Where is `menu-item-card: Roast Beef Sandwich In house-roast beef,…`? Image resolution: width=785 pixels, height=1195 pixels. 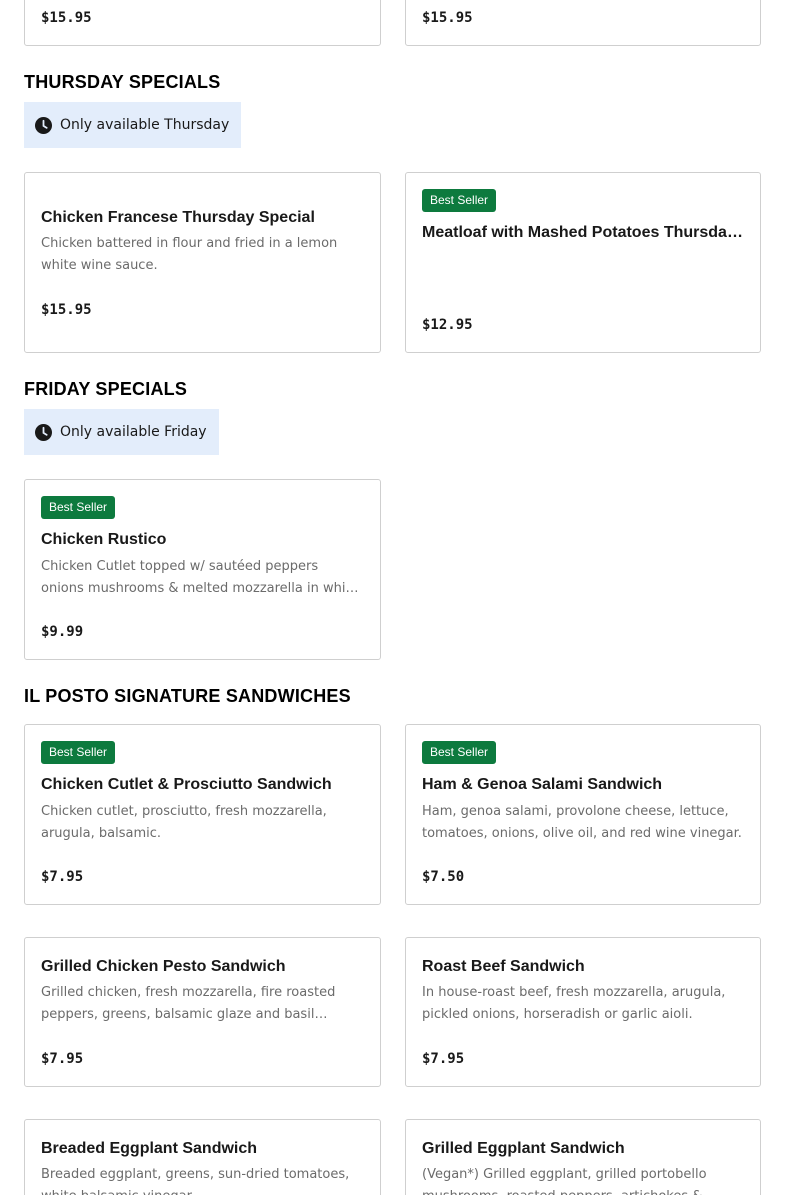 menu-item-card: Roast Beef Sandwich In house-roast beef,… is located at coordinates (583, 1012).